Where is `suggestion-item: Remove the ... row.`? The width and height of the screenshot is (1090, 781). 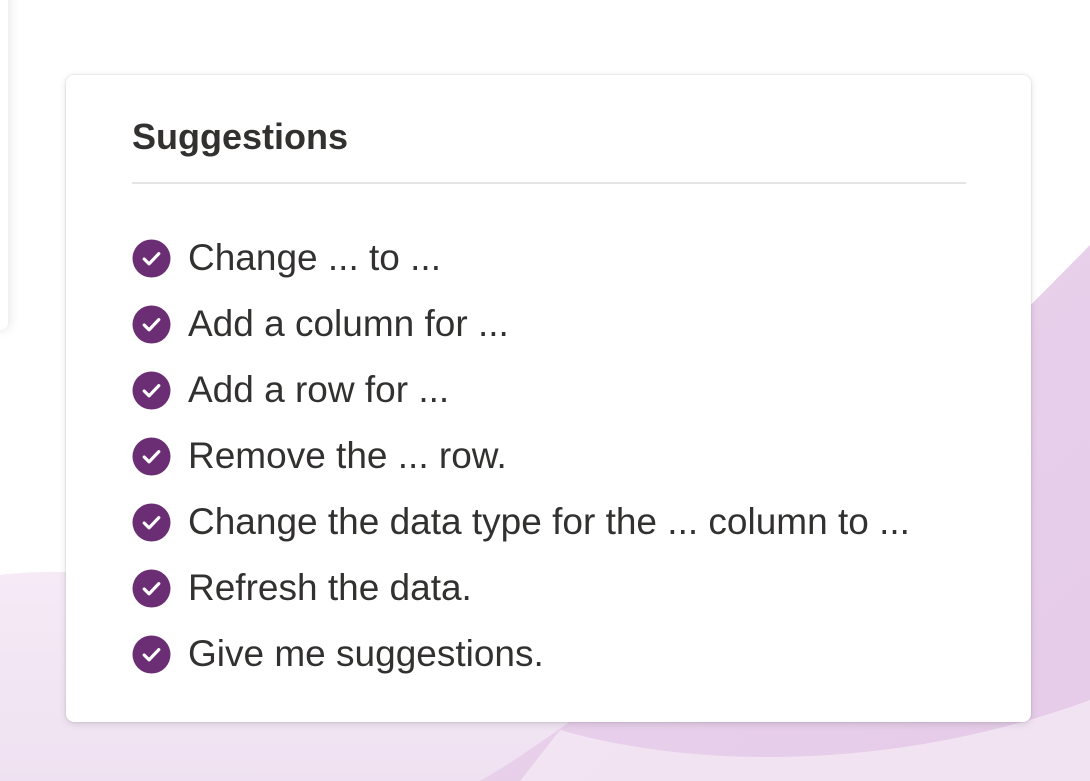 suggestion-item: Remove the ... row. is located at coordinates (521, 456).